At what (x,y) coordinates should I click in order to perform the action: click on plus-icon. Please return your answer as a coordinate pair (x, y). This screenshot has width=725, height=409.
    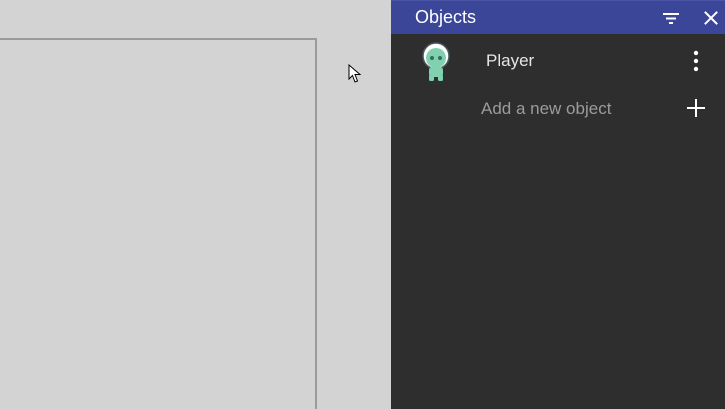
    Looking at the image, I should click on (696, 108).